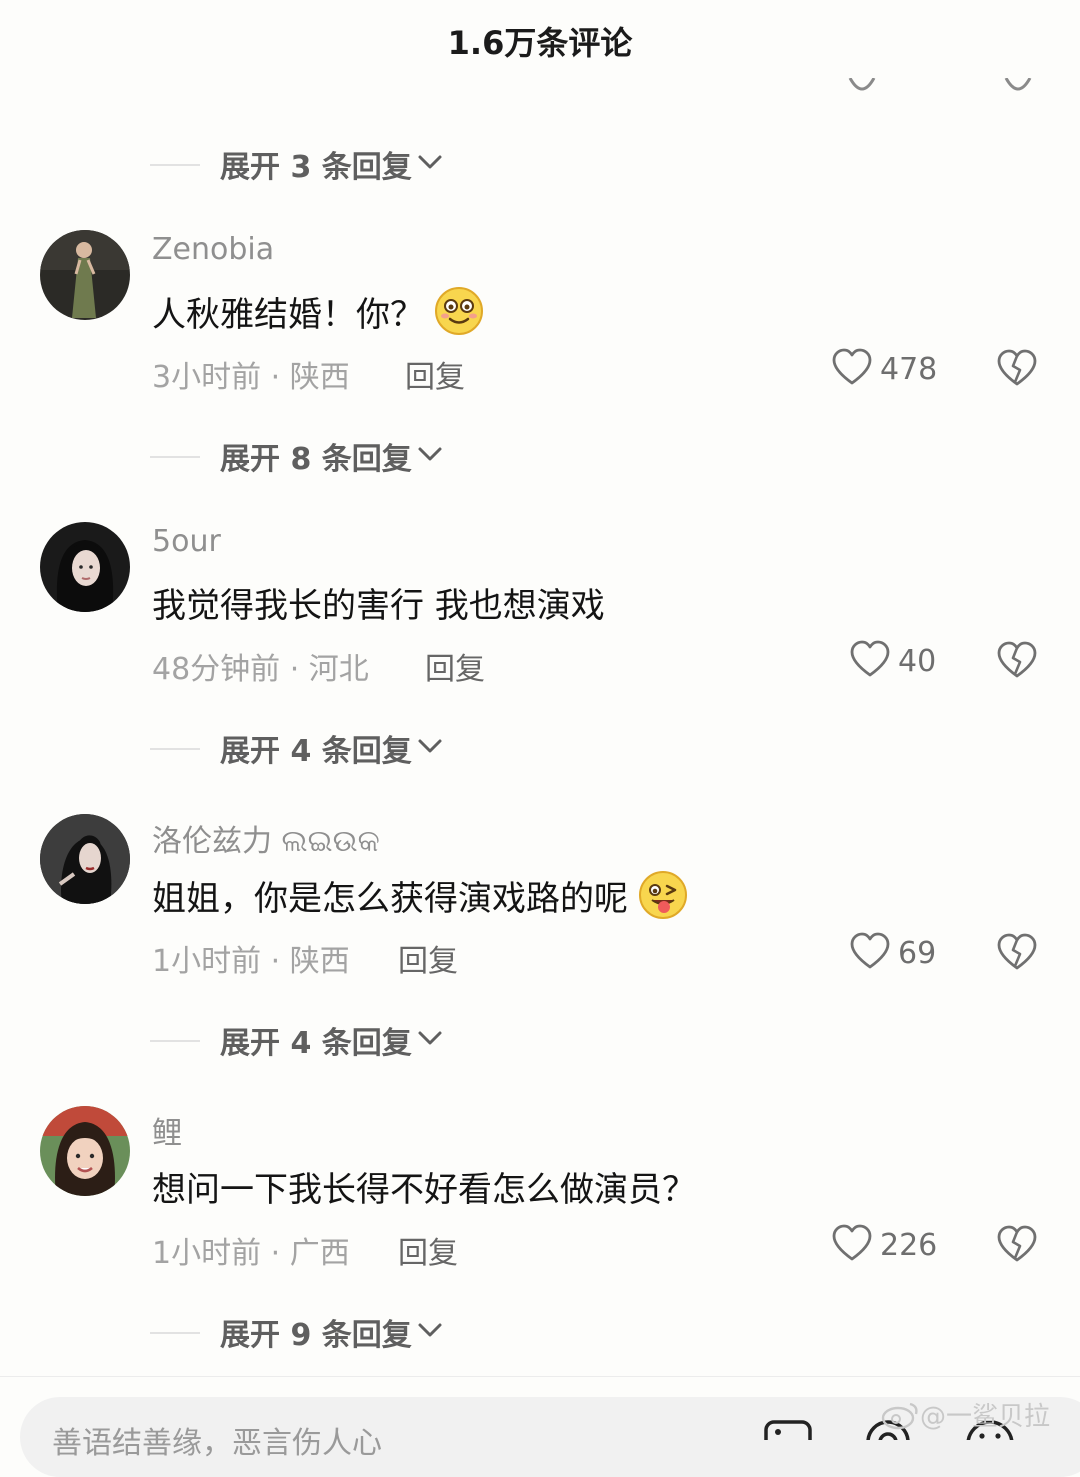  What do you see at coordinates (424, 1190) in the screenshot?
I see `comment-text-content: 想问一下我长得不好看怎么做演员？` at bounding box center [424, 1190].